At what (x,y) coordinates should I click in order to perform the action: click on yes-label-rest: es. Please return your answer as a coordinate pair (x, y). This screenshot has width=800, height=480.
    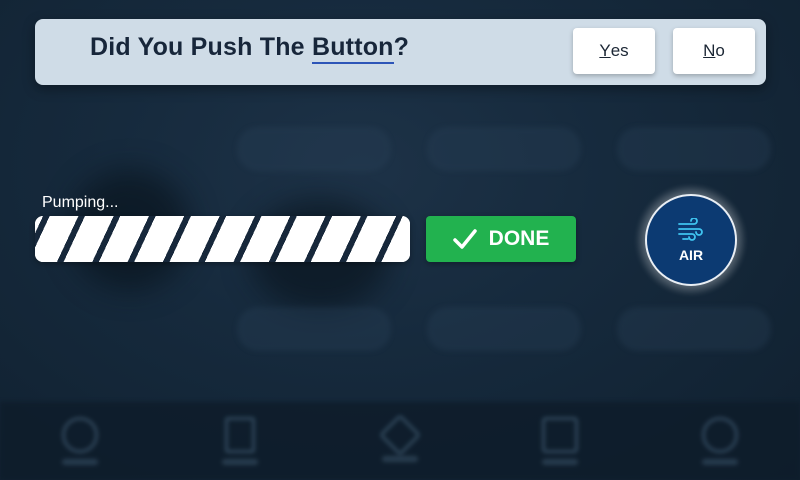
    Looking at the image, I should click on (619, 50).